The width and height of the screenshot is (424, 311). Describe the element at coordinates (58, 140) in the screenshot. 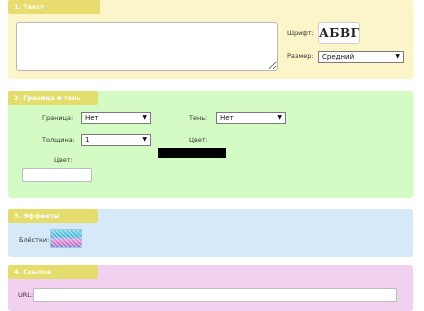

I see `thickness-label: Толщина:` at that location.